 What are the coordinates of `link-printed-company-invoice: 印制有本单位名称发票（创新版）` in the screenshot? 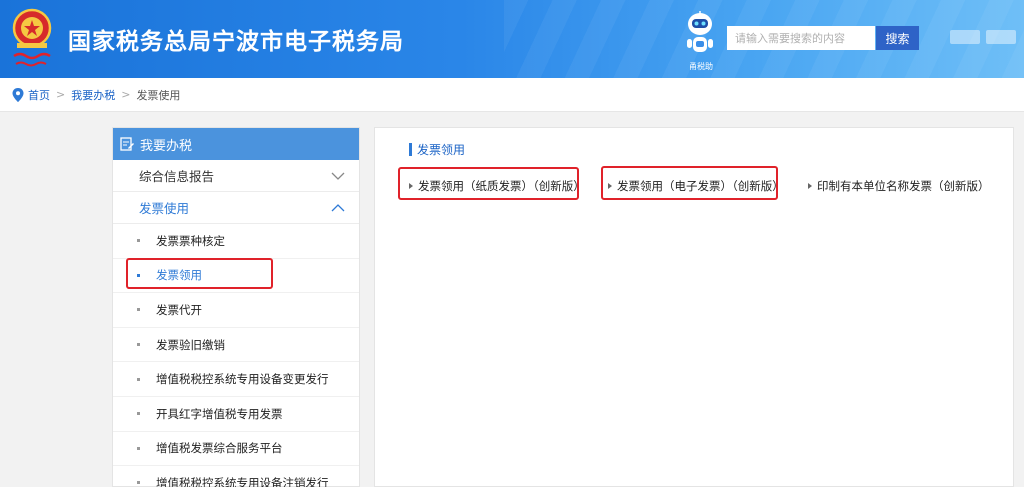 It's located at (899, 186).